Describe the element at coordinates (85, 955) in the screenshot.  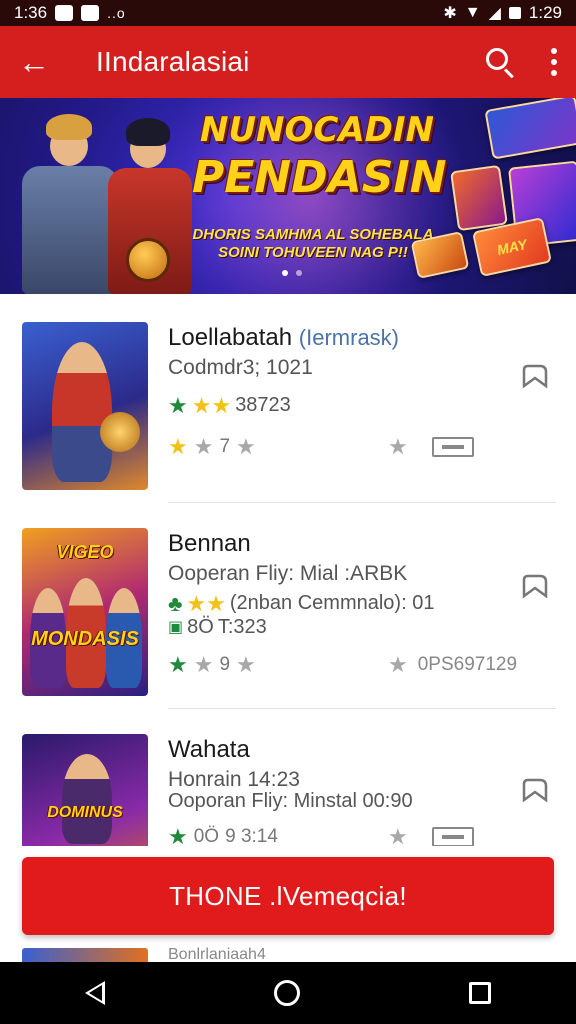
I see `peek-thumbnail` at that location.